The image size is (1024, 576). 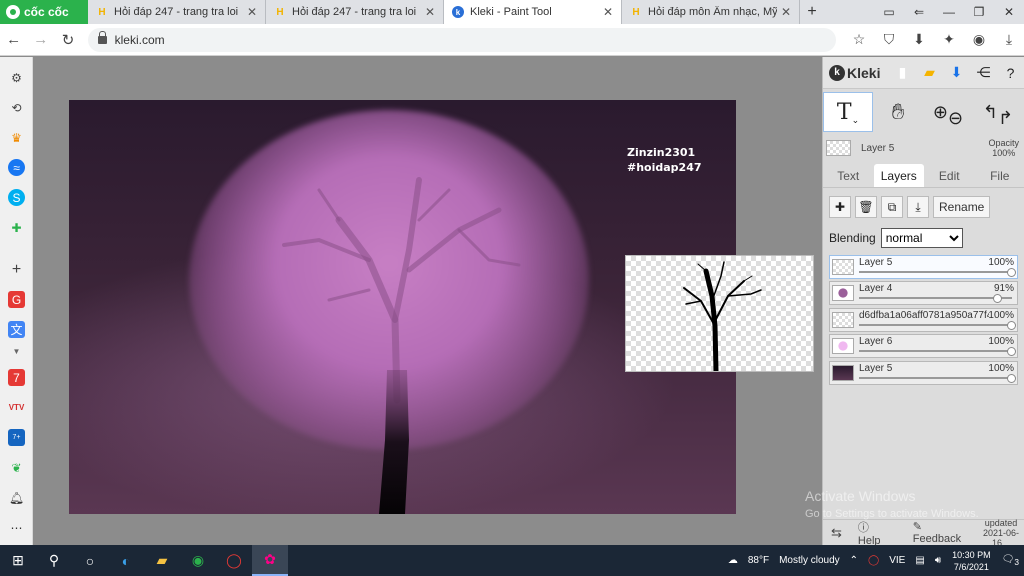 What do you see at coordinates (758, 560) in the screenshot?
I see `temperature: 88°F` at bounding box center [758, 560].